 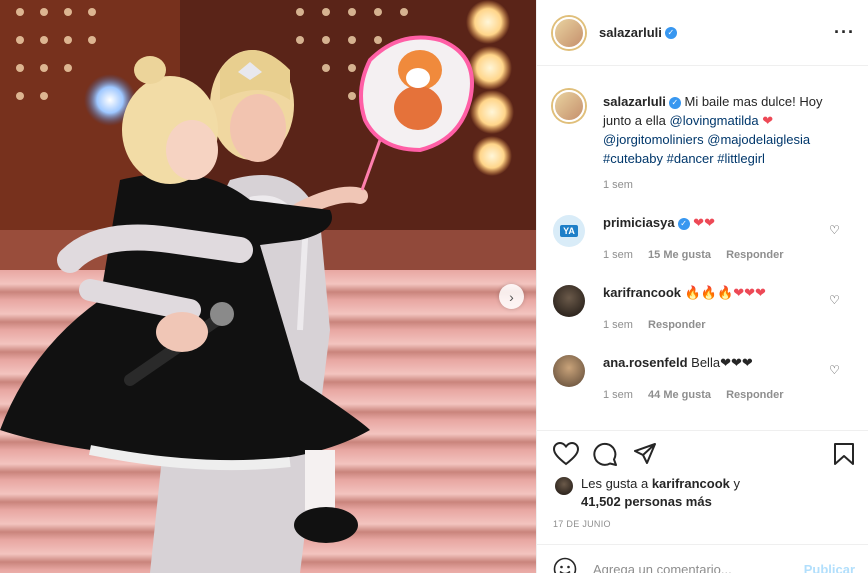 What do you see at coordinates (645, 362) in the screenshot?
I see `commenter-username: ana.rosenfeld` at bounding box center [645, 362].